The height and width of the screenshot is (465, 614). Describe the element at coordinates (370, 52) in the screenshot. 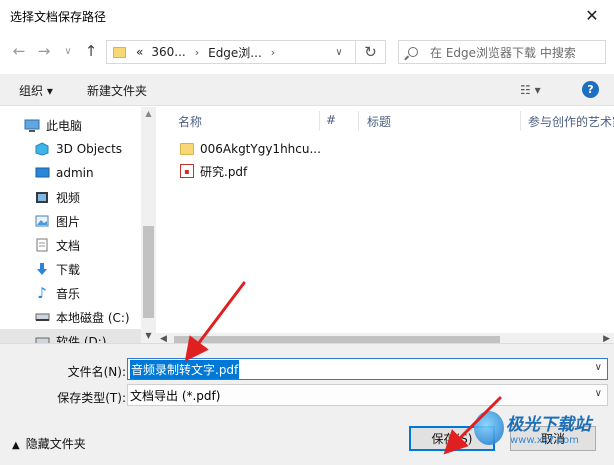

I see `refresh-icon: ↻` at that location.